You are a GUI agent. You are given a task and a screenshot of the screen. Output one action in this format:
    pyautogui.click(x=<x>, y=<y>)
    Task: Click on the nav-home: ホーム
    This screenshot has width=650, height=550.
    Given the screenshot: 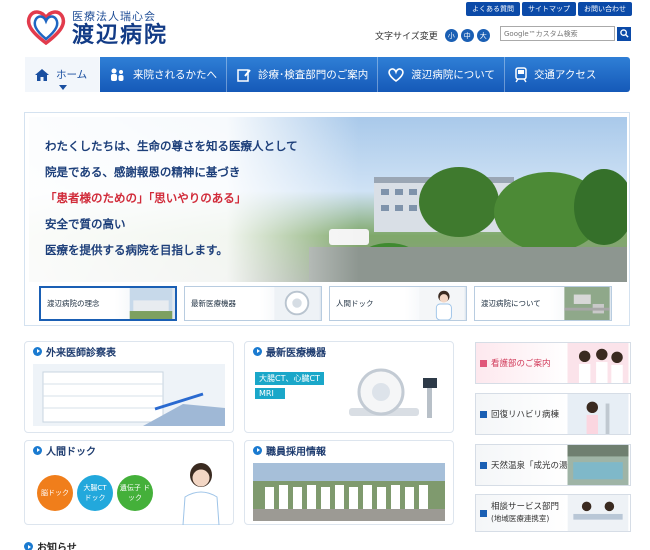 What is the action you would take?
    pyautogui.click(x=62, y=74)
    